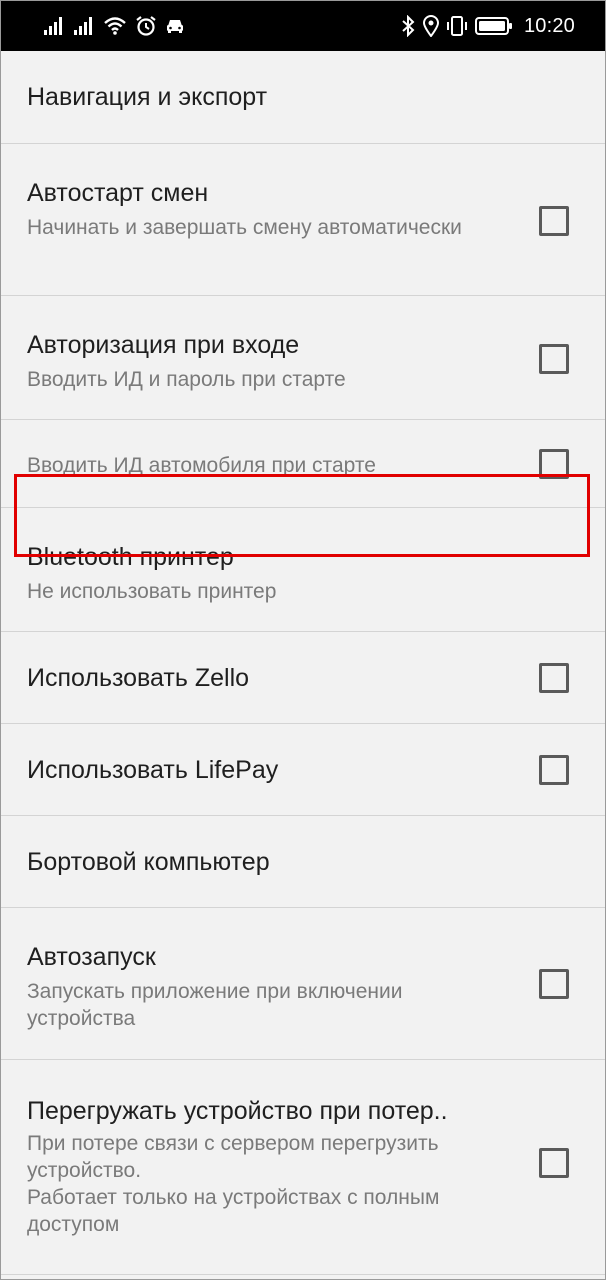  What do you see at coordinates (146, 26) in the screenshot?
I see `alarm-icon` at bounding box center [146, 26].